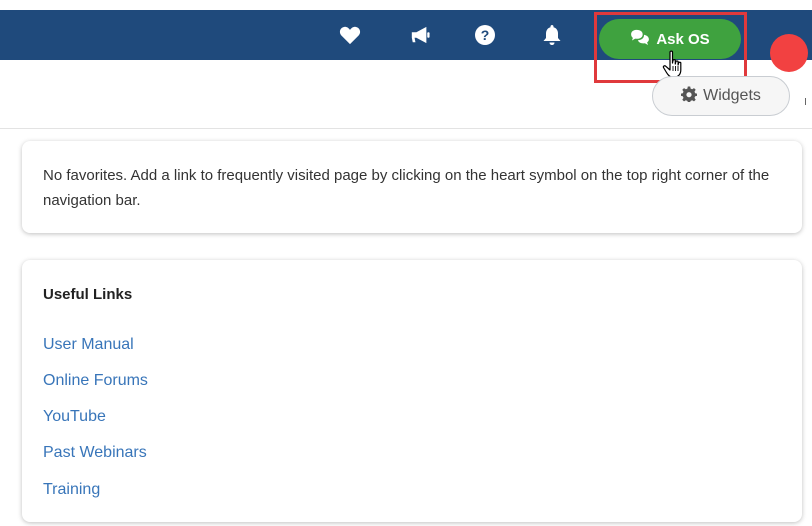  Describe the element at coordinates (88, 294) in the screenshot. I see `useful-links-title: Useful Links` at that location.